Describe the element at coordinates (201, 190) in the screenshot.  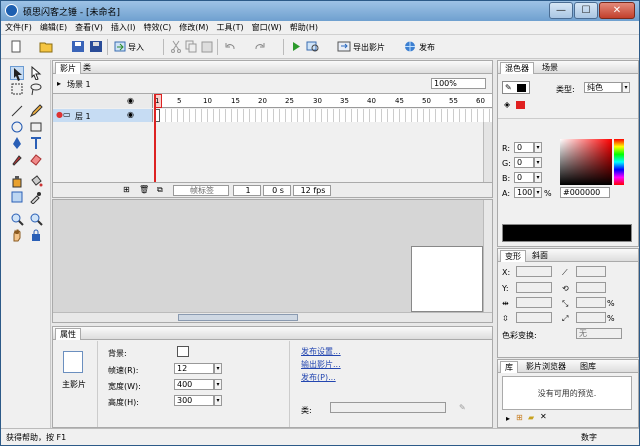
I see `frame-label-field: 帧标签` at that location.